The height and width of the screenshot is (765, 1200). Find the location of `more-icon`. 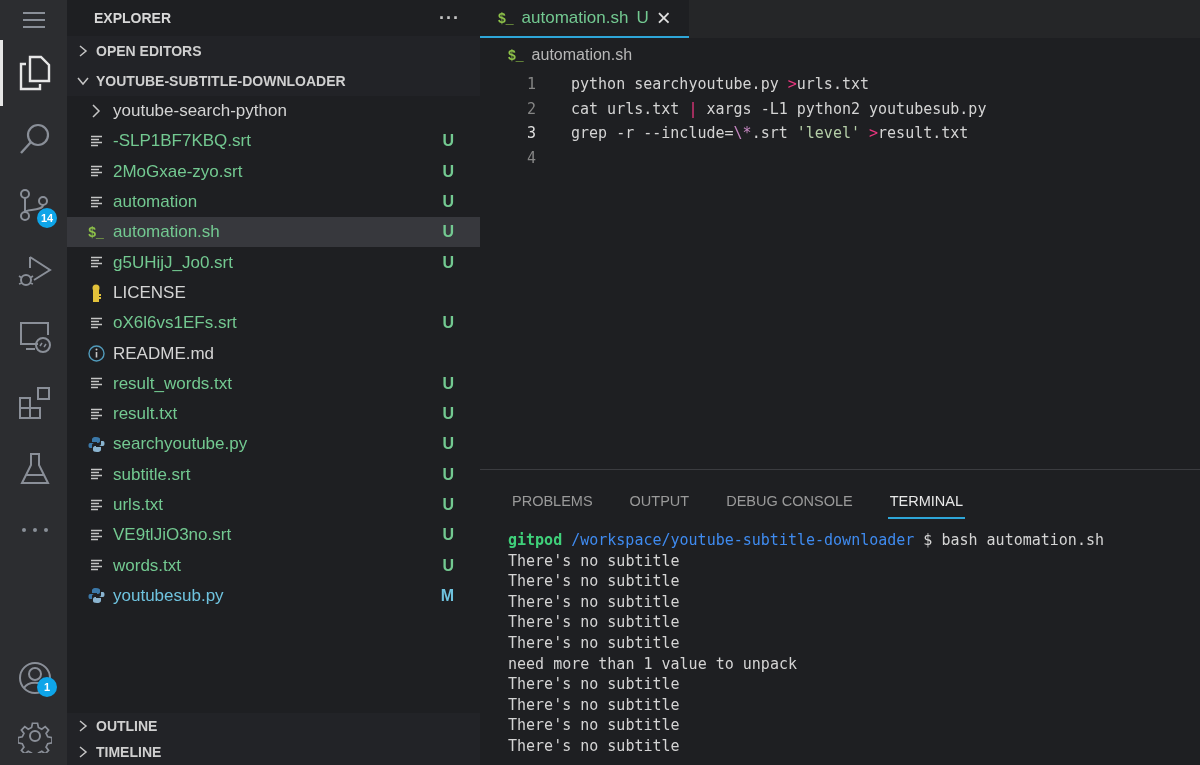

more-icon is located at coordinates (35, 530).